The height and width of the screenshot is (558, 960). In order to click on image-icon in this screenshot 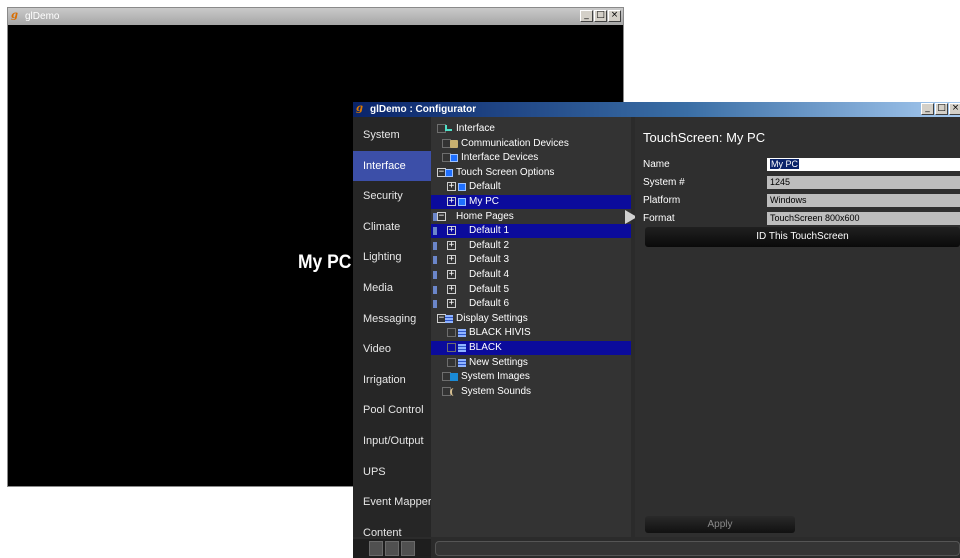, I will do `click(454, 377)`.